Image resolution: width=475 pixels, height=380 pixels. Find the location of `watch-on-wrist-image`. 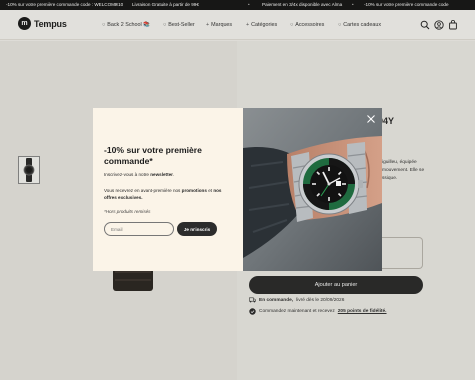

watch-on-wrist-image is located at coordinates (312, 189).